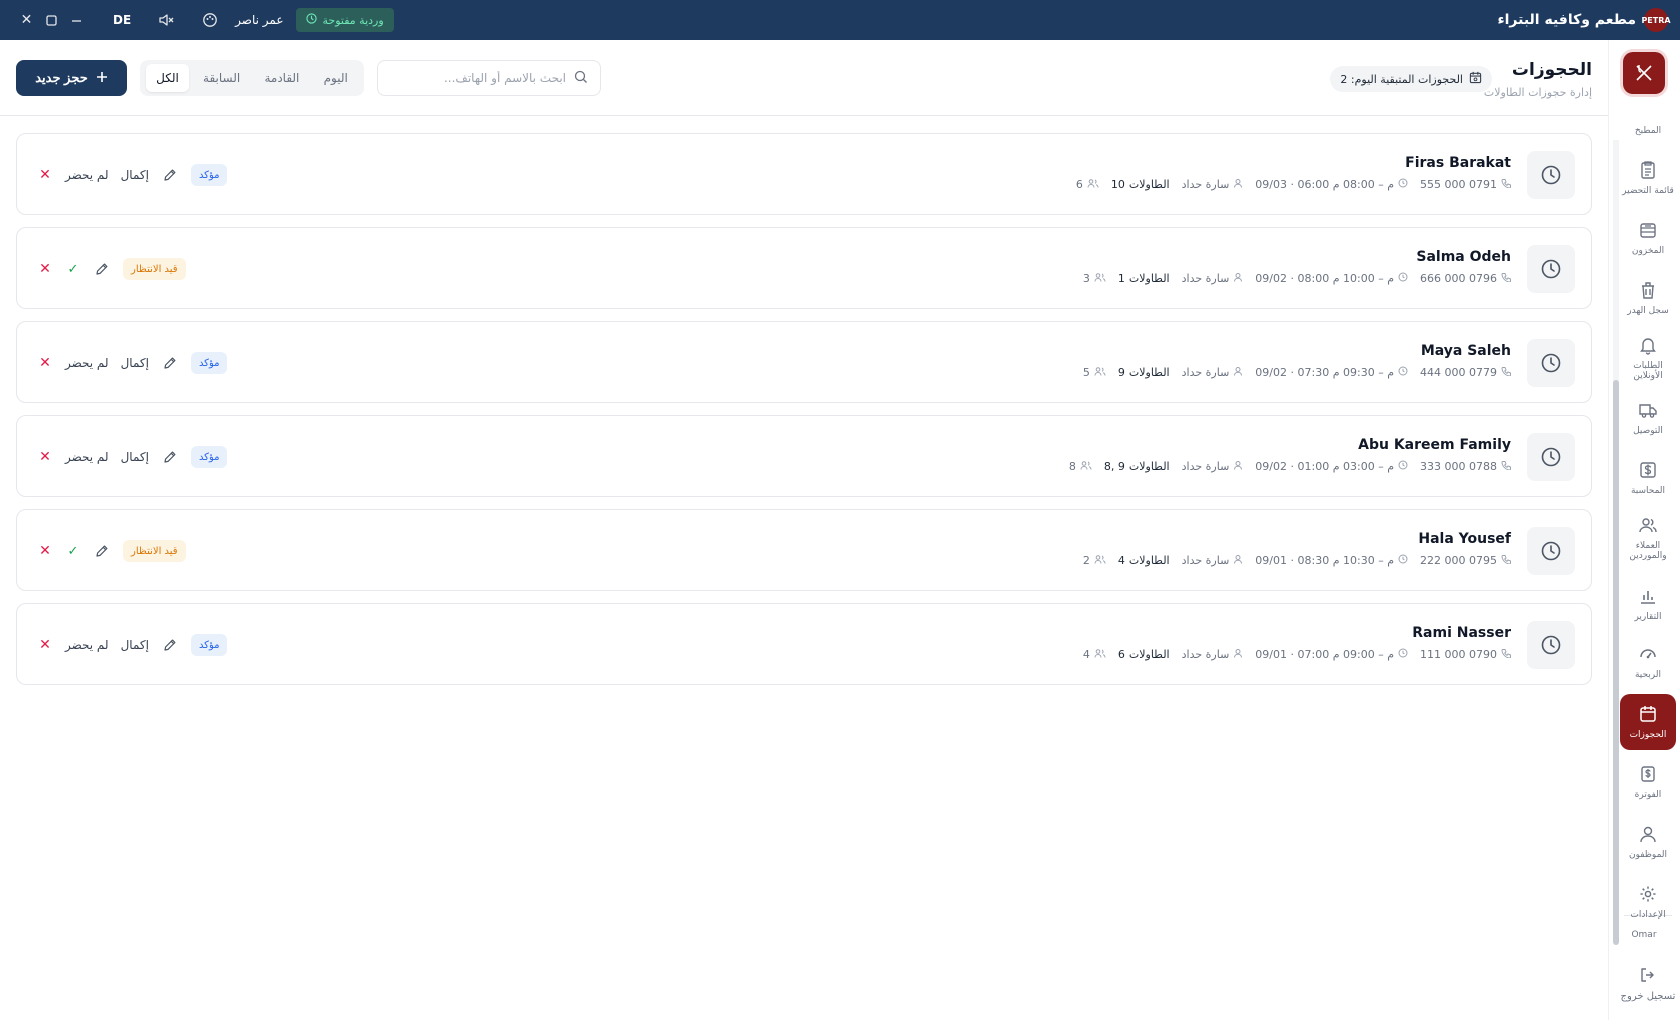 The image size is (1680, 1020). What do you see at coordinates (1648, 238) in the screenshot?
I see `sidebar-item-inventory: المخزون` at bounding box center [1648, 238].